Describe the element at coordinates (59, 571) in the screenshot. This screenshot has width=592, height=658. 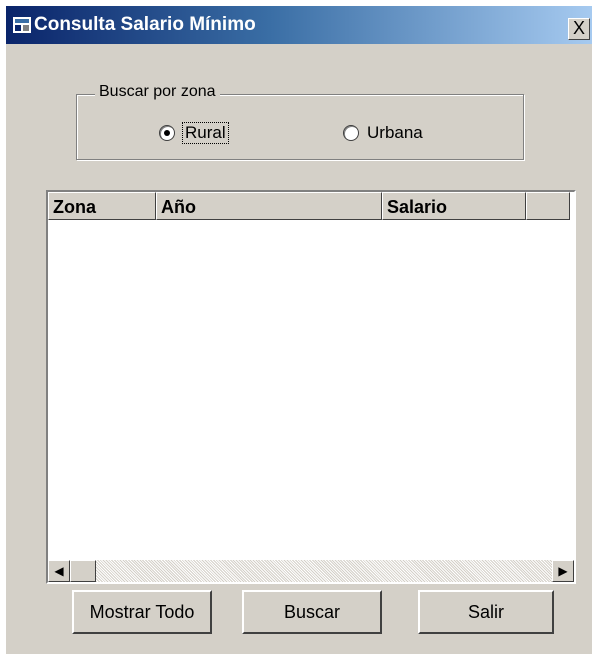
I see `scroll-left-icon: ◀` at that location.